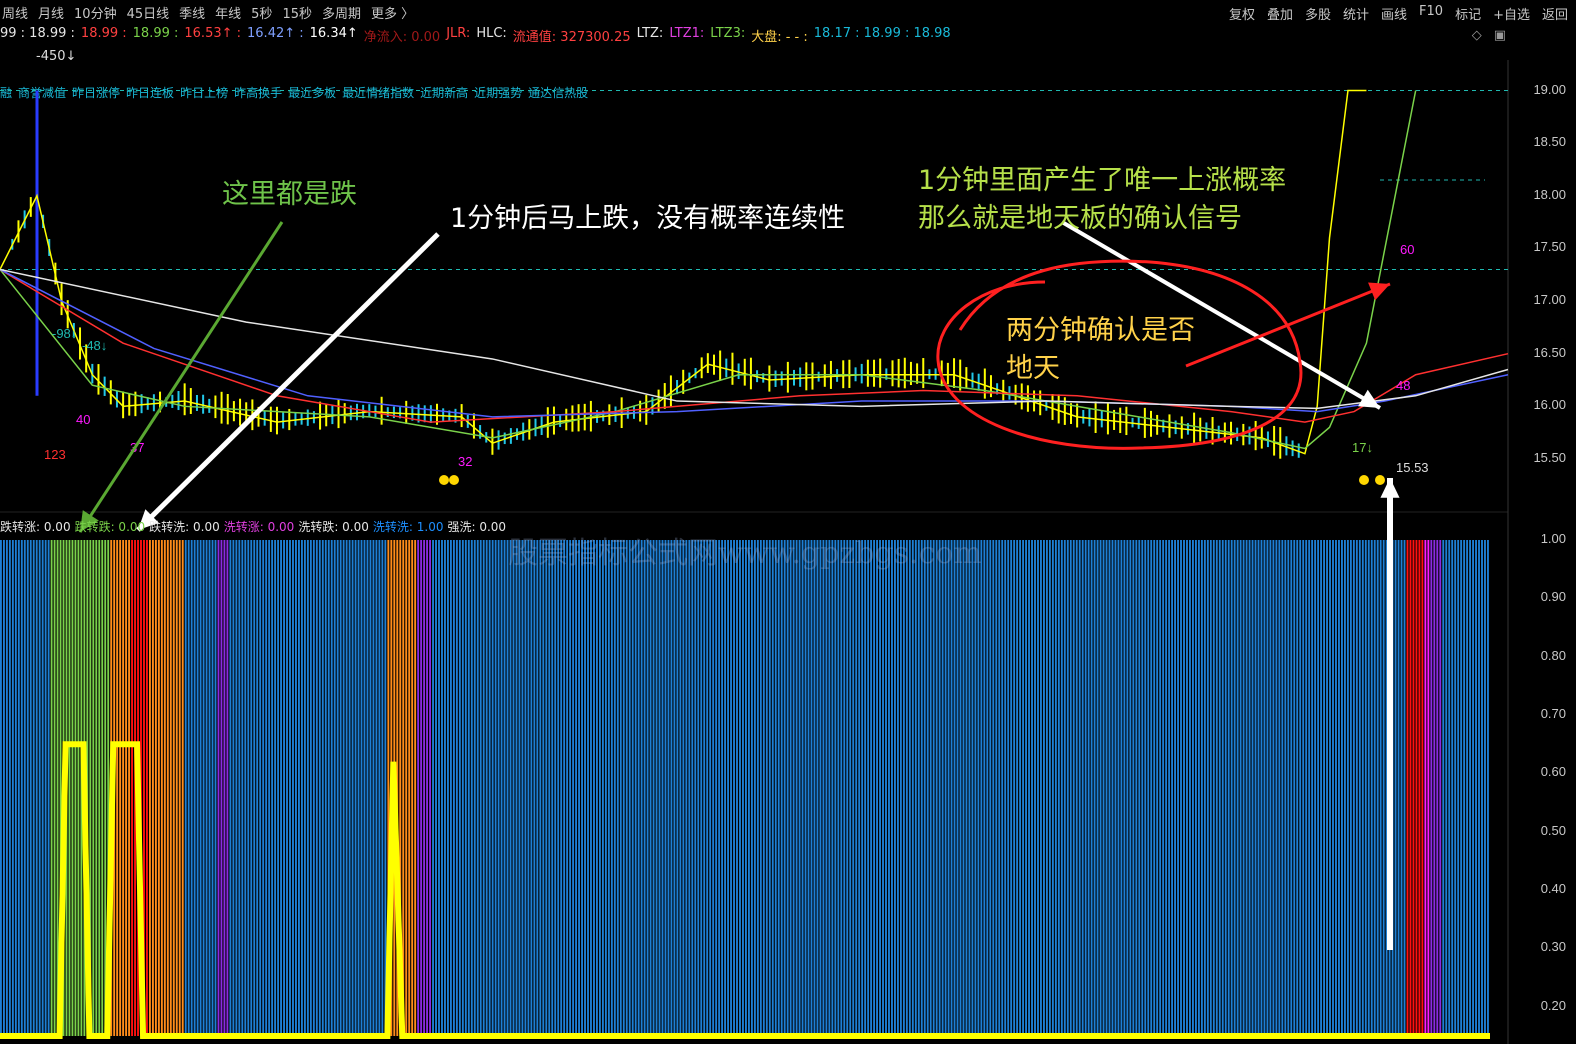 The height and width of the screenshot is (1044, 1576). Describe the element at coordinates (1407, 249) in the screenshot. I see `price-mark-label: 60` at that location.